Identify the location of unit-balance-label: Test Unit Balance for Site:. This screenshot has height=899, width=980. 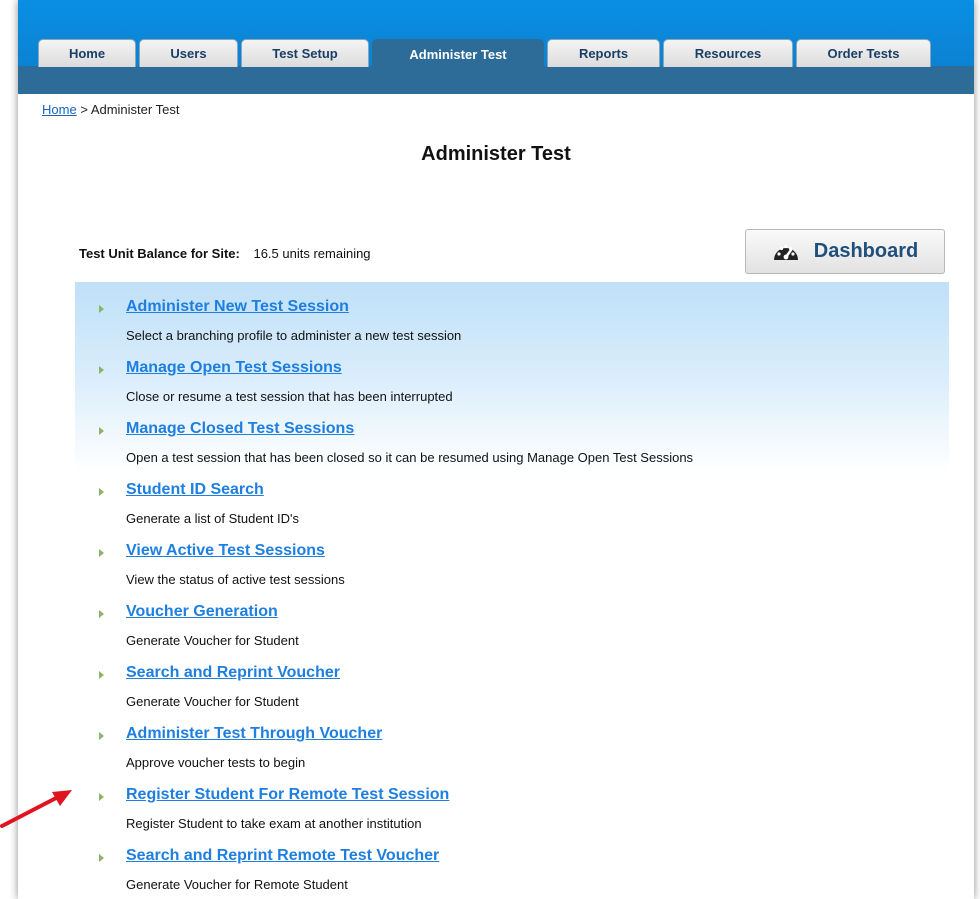
(159, 253).